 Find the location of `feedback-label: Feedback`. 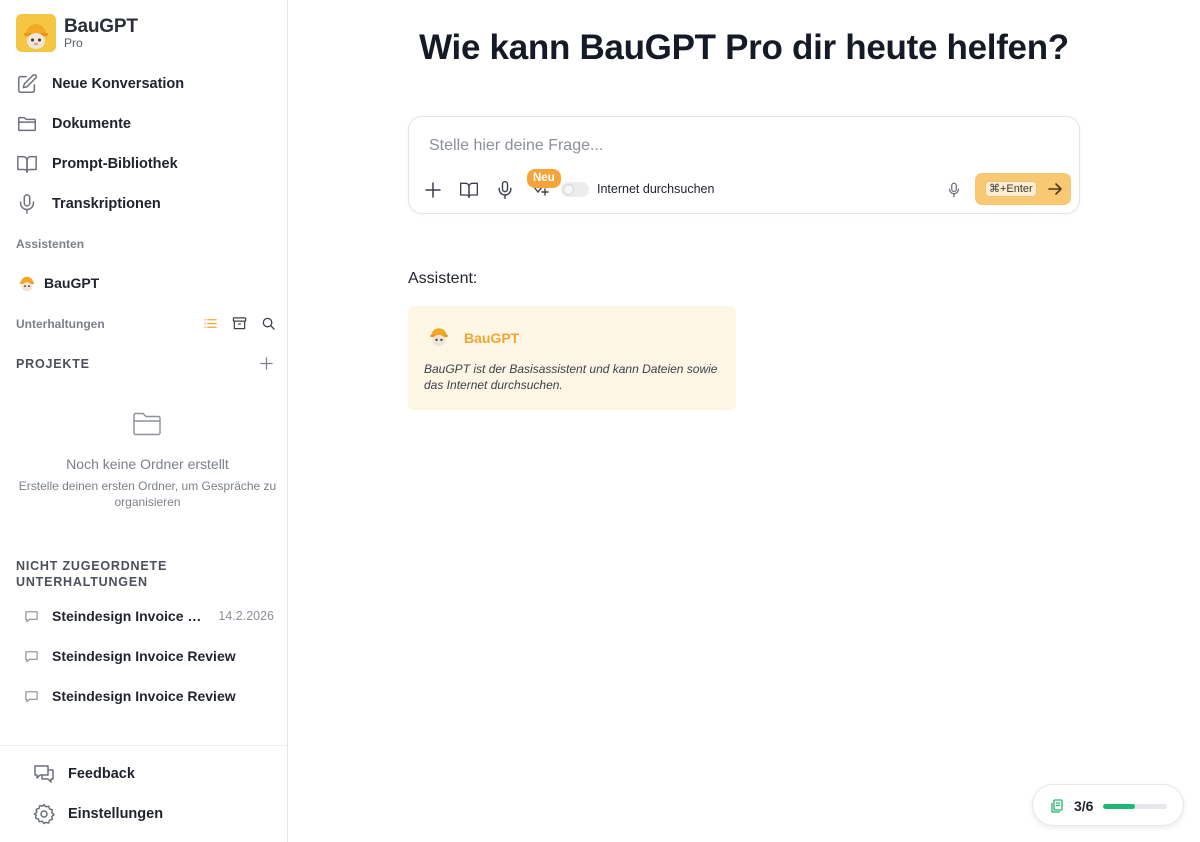

feedback-label: Feedback is located at coordinates (101, 774).